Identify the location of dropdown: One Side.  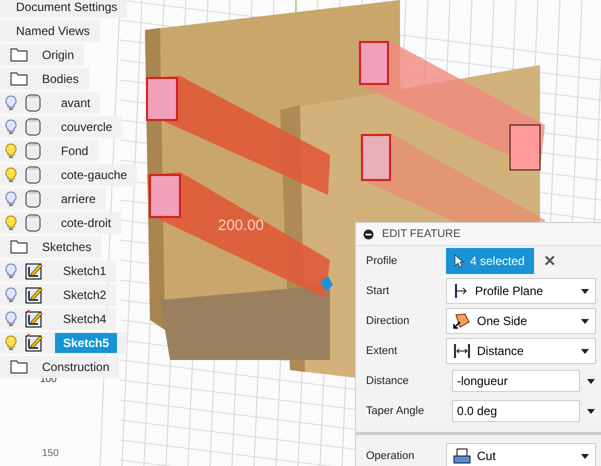
(521, 321).